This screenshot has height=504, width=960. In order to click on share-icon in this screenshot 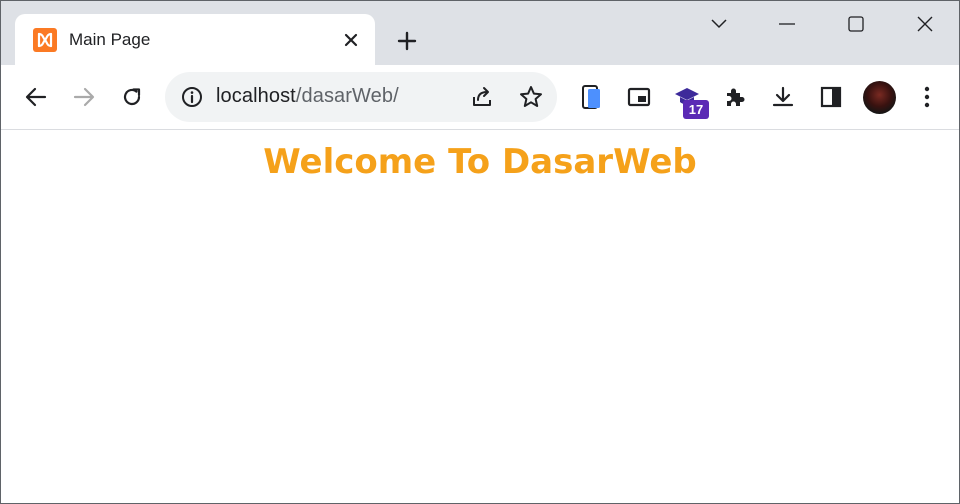, I will do `click(482, 97)`.